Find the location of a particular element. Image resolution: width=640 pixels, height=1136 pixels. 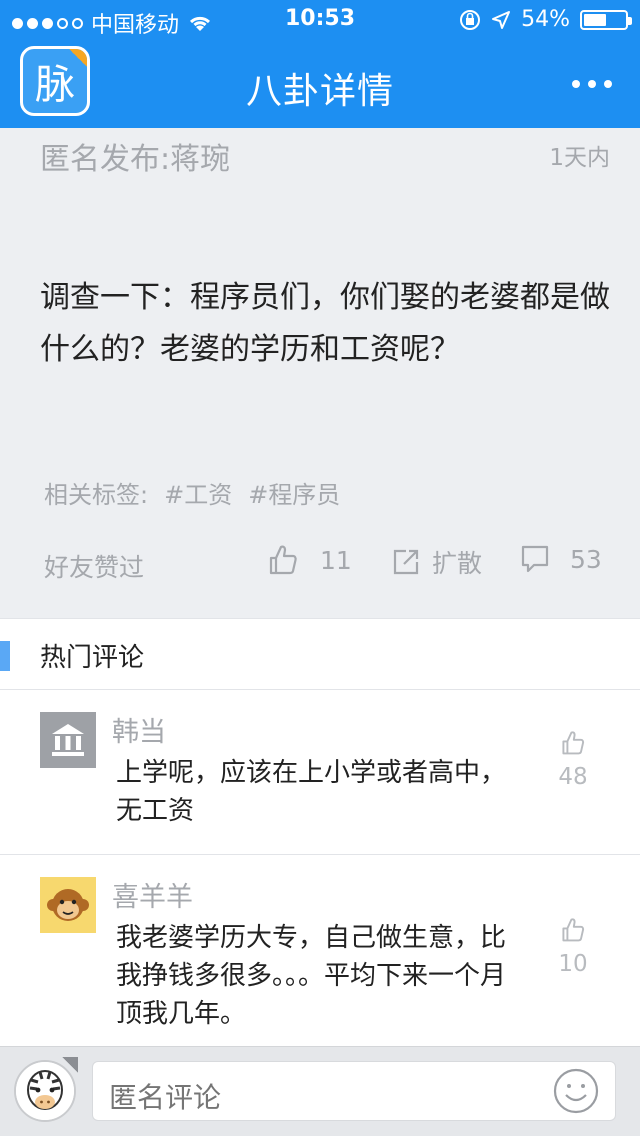

avatar-switch-indicator is located at coordinates (70, 1065).